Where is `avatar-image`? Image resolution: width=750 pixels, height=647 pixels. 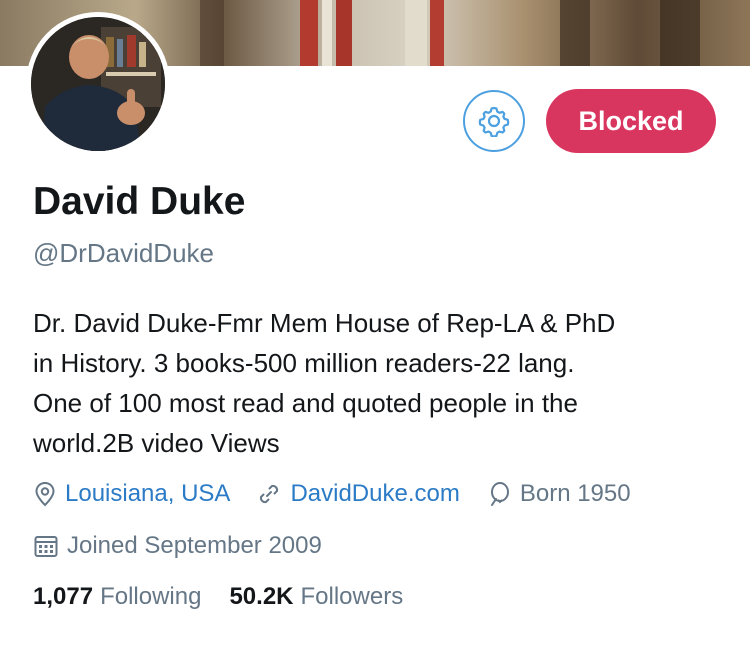
avatar-image is located at coordinates (98, 84).